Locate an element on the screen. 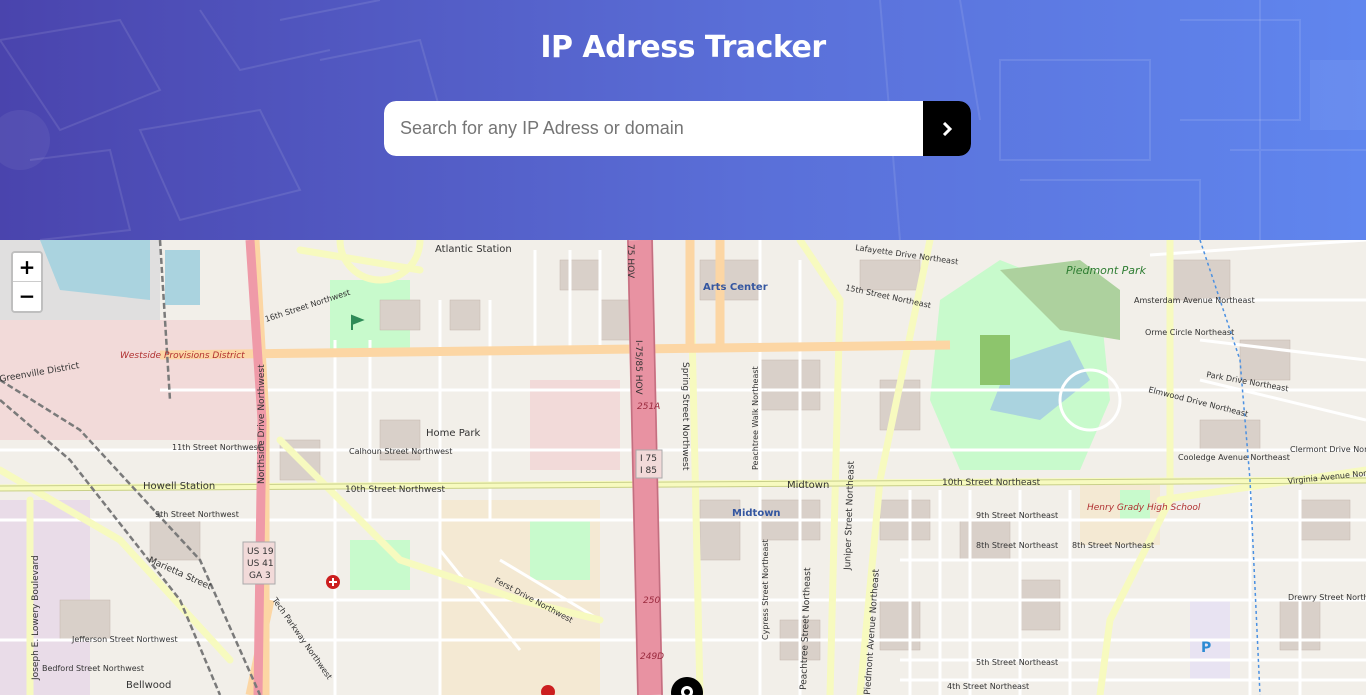 The height and width of the screenshot is (695, 1366). label-northside: Northside Drive Northwest is located at coordinates (262, 424).